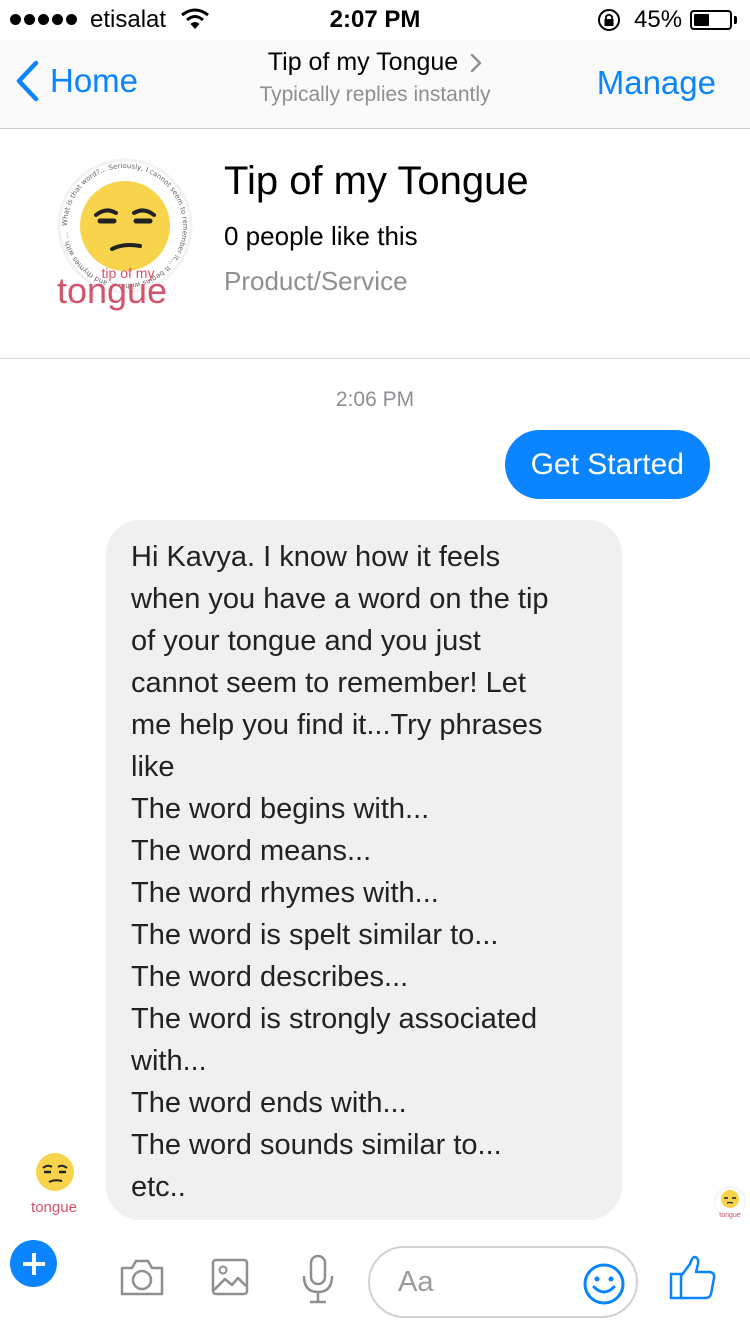 The image size is (750, 1334). I want to click on message-line: me help you find it...Try phrases, so click(337, 725).